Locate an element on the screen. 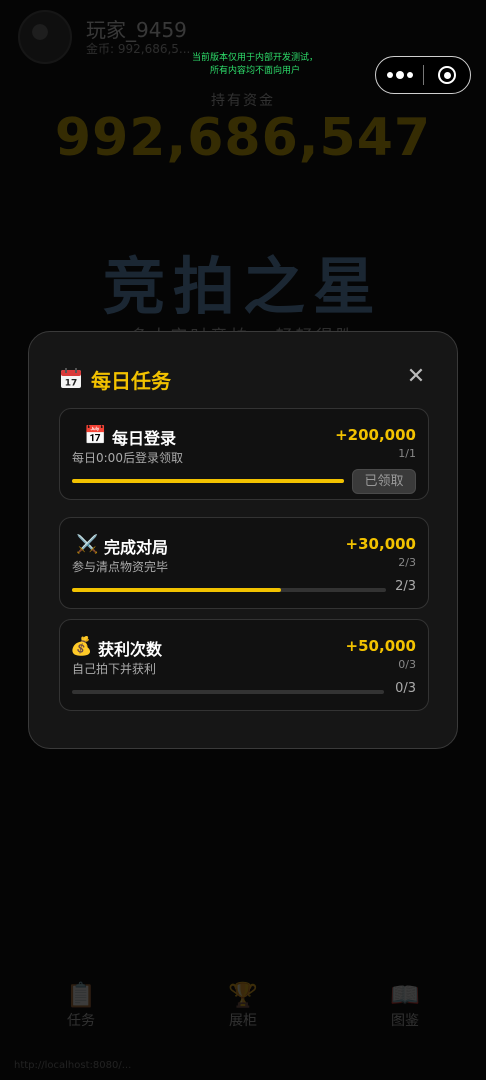 Image resolution: width=486 pixels, height=1080 pixels. avatar is located at coordinates (45, 37).